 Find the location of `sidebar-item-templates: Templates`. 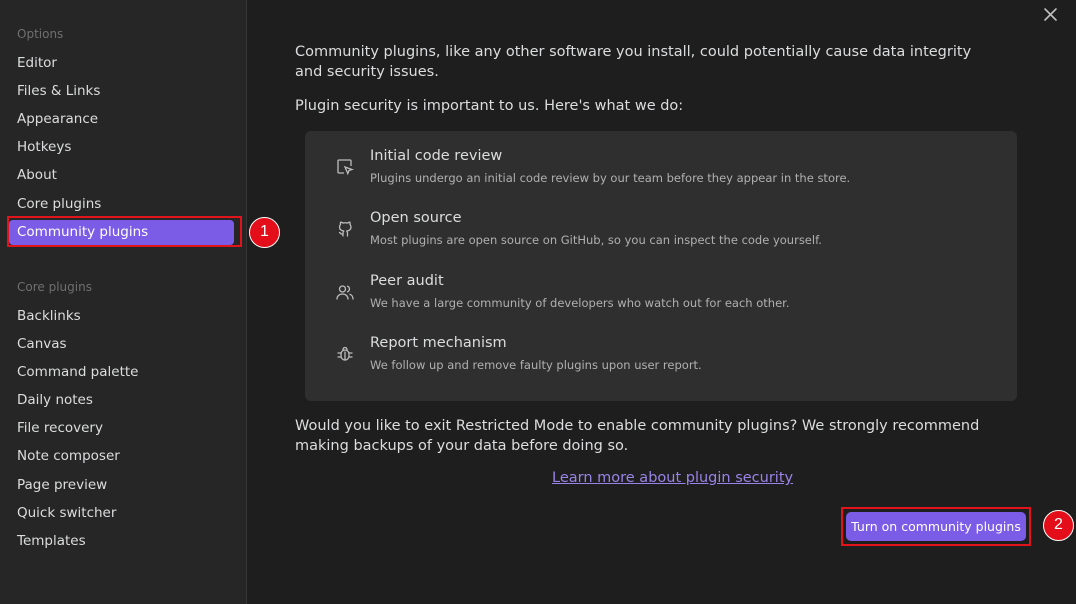

sidebar-item-templates: Templates is located at coordinates (51, 541).